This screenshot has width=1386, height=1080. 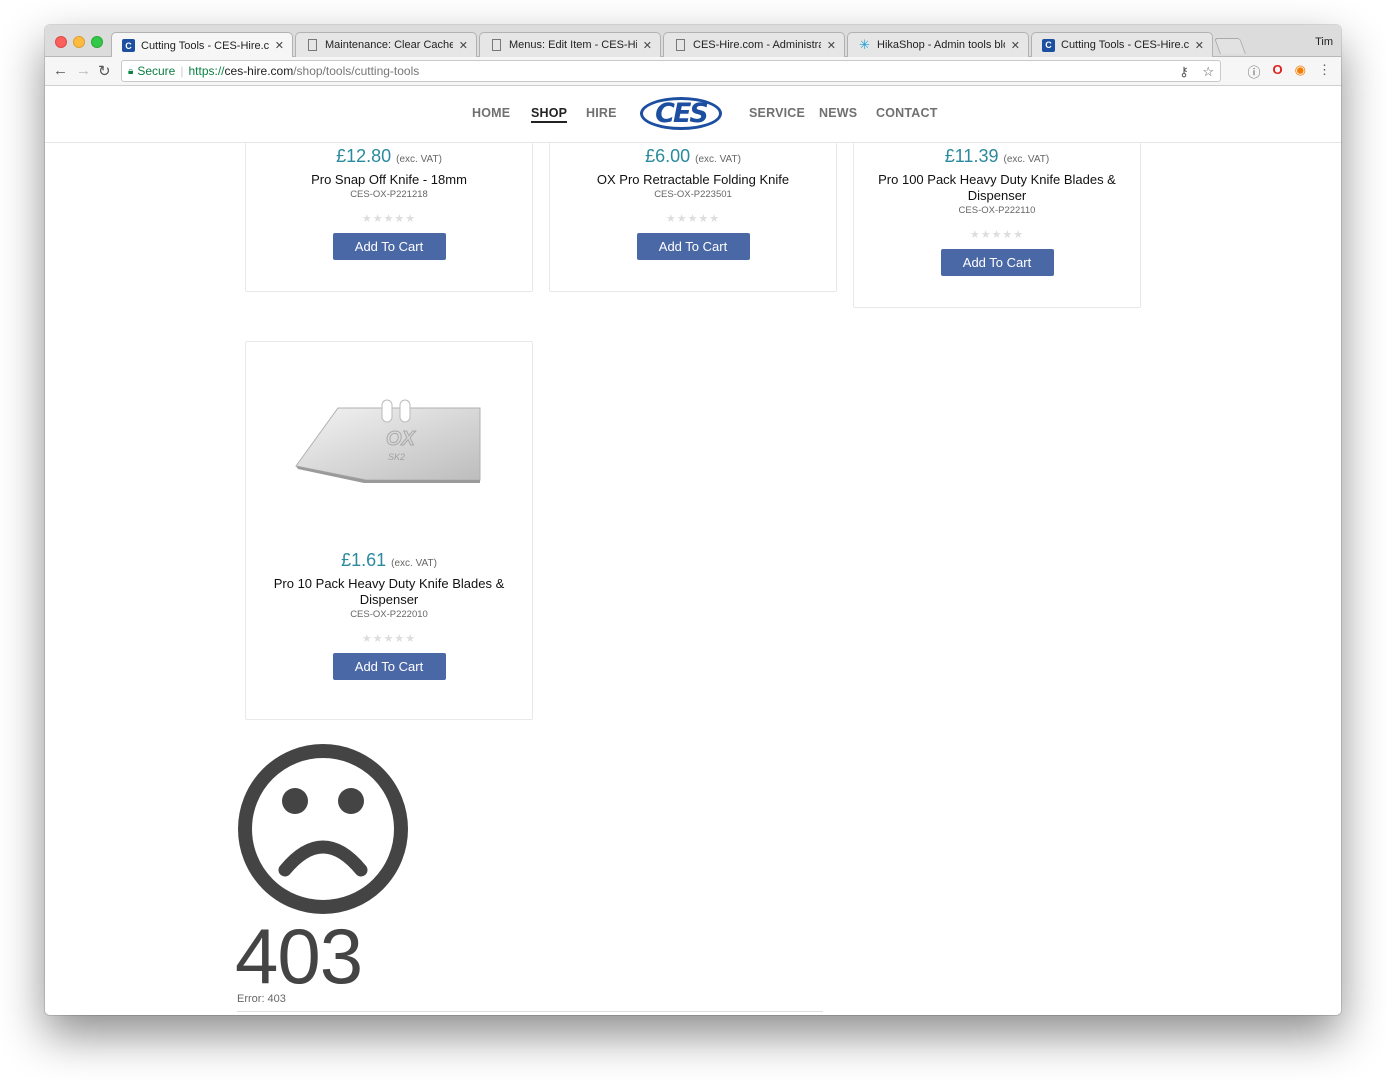 What do you see at coordinates (104, 71) in the screenshot?
I see `reload-icon: ↻` at bounding box center [104, 71].